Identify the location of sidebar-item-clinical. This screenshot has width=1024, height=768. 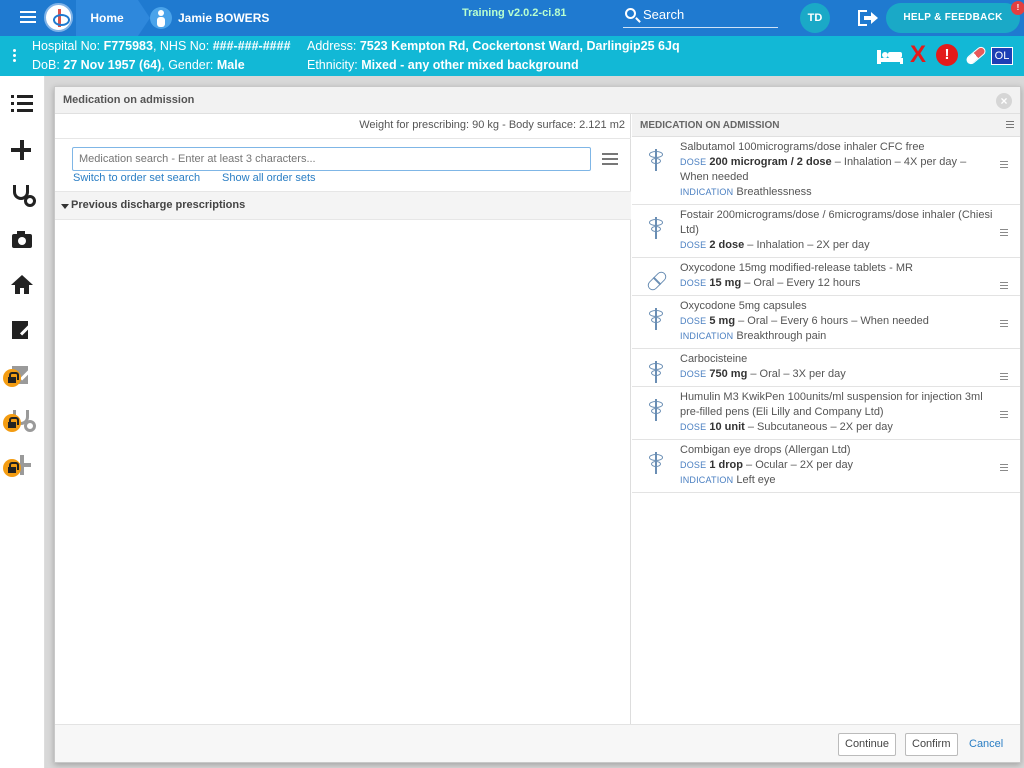
(22, 195).